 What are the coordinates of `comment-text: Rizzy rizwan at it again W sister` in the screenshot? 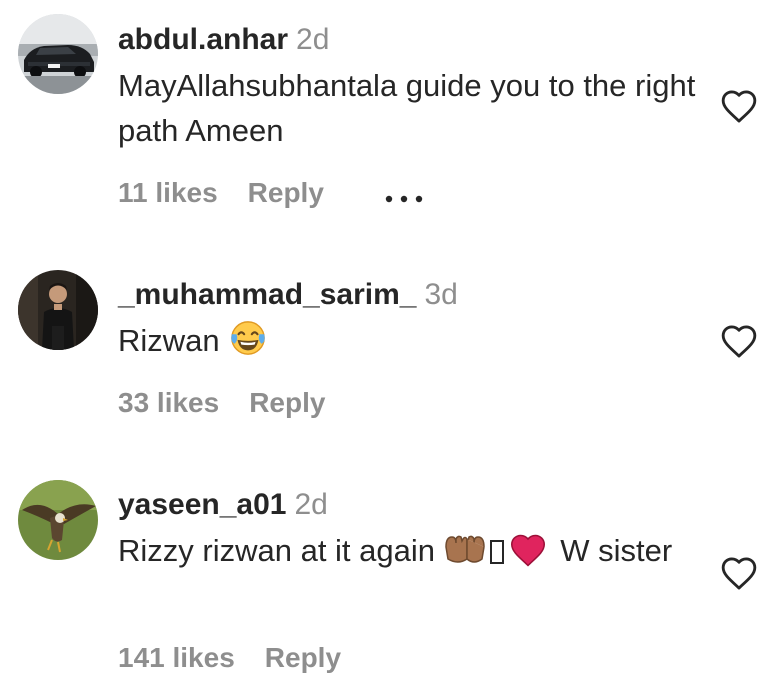 It's located at (413, 553).